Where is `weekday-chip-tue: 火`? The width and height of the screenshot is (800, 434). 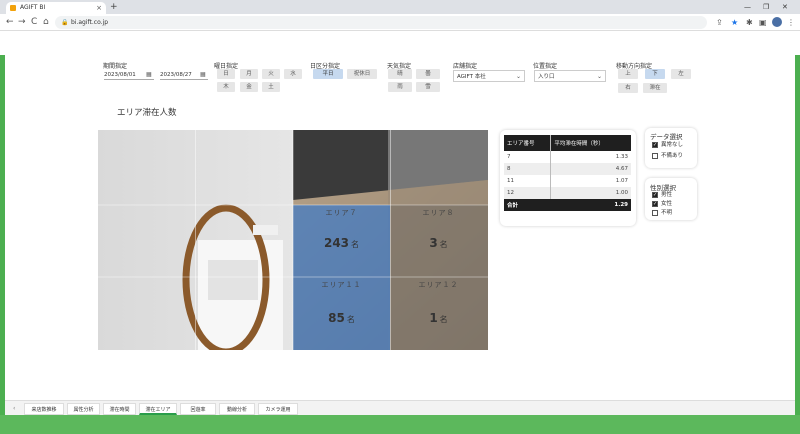
weekday-chip-tue: 火 is located at coordinates (271, 74).